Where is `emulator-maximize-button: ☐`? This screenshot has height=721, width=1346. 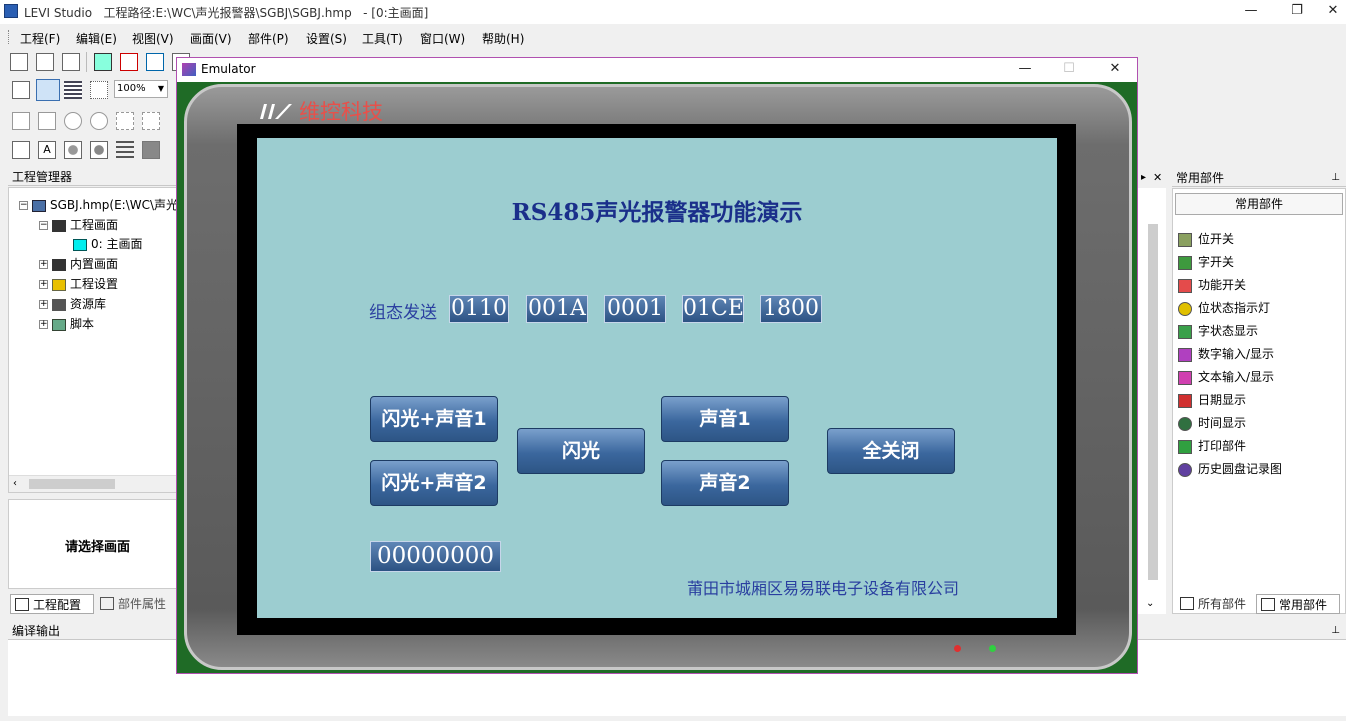
emulator-maximize-button: ☐ is located at coordinates (1069, 70).